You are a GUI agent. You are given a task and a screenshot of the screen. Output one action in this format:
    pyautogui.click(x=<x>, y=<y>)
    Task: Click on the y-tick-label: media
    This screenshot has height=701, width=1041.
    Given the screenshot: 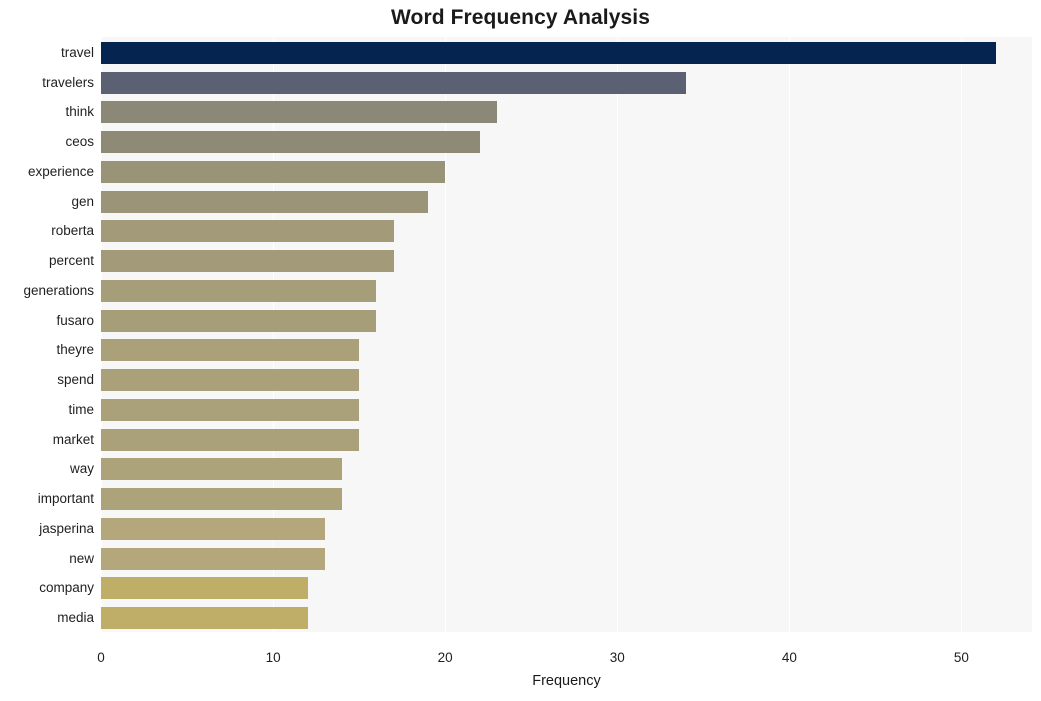 What is the action you would take?
    pyautogui.click(x=75, y=618)
    